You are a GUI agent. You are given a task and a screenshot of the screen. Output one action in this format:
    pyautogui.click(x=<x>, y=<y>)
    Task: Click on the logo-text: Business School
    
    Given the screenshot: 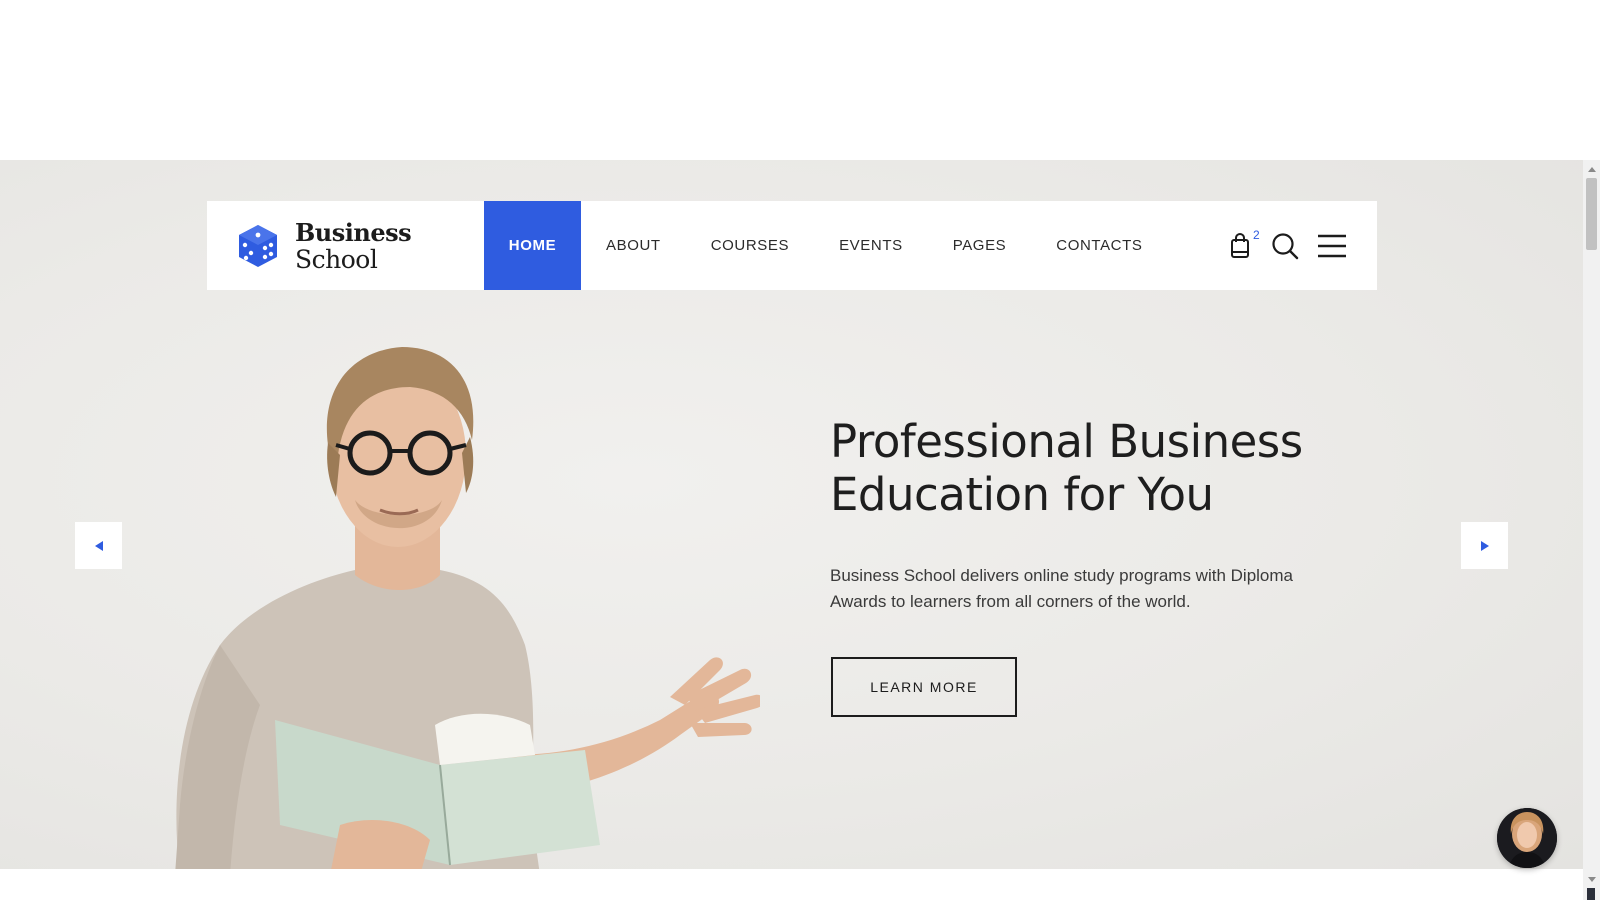 What is the action you would take?
    pyautogui.click(x=353, y=245)
    